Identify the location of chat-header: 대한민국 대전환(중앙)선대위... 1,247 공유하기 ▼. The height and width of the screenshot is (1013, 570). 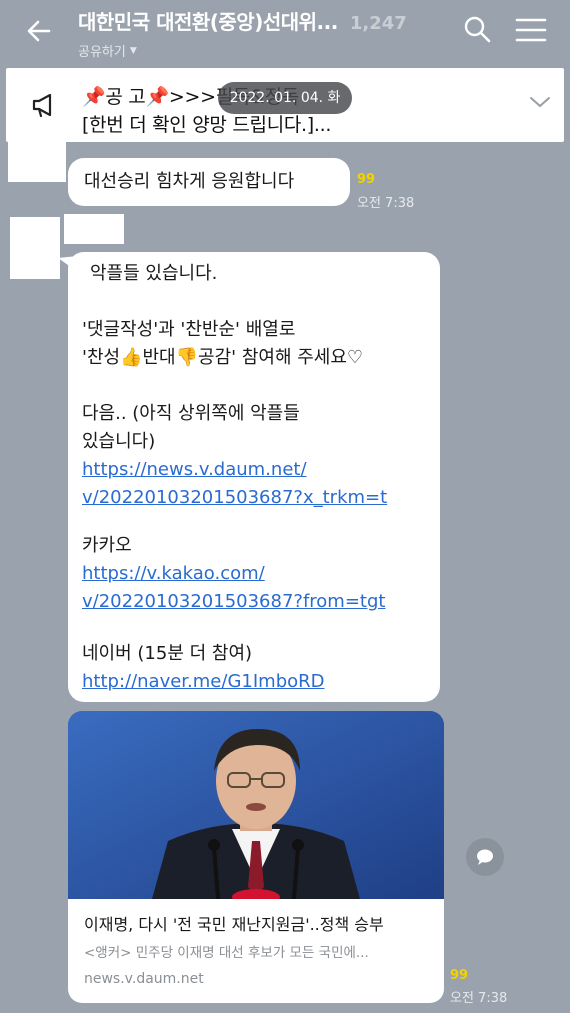
(285, 32).